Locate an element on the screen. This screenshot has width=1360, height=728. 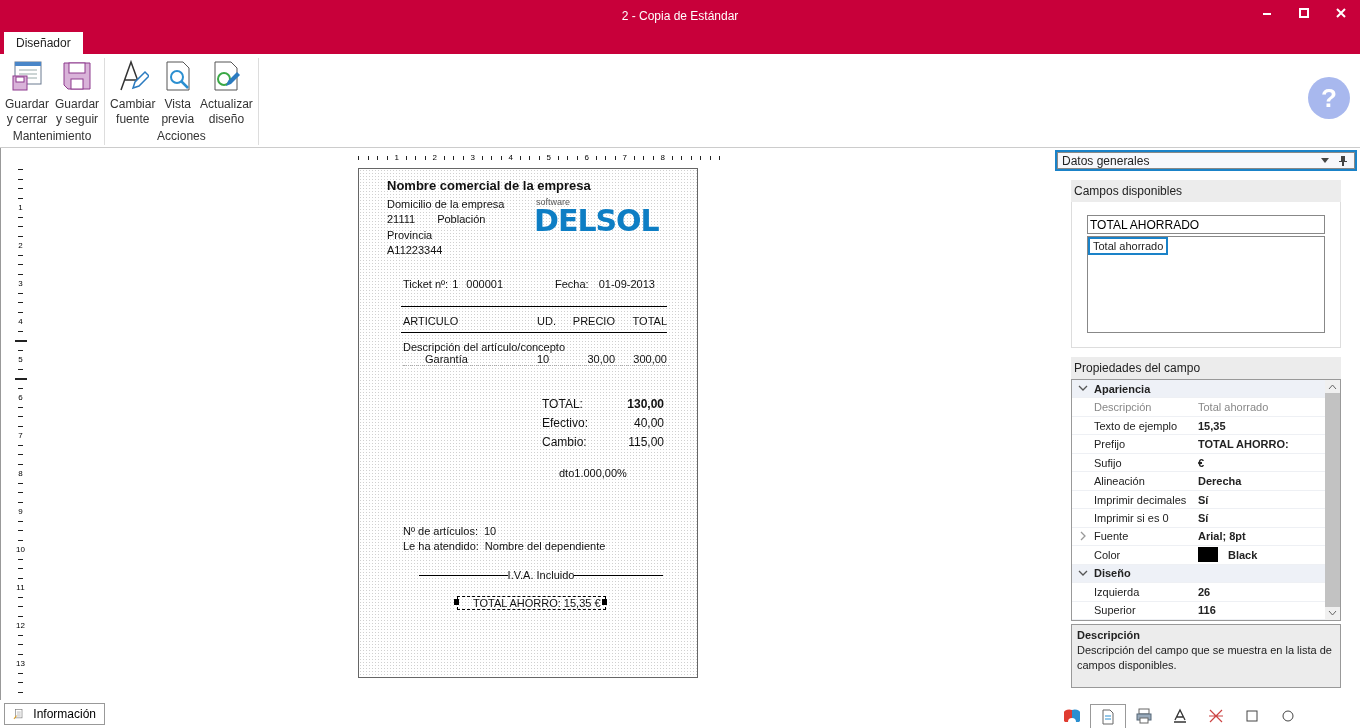
item-price: 30,00 is located at coordinates (591, 359).